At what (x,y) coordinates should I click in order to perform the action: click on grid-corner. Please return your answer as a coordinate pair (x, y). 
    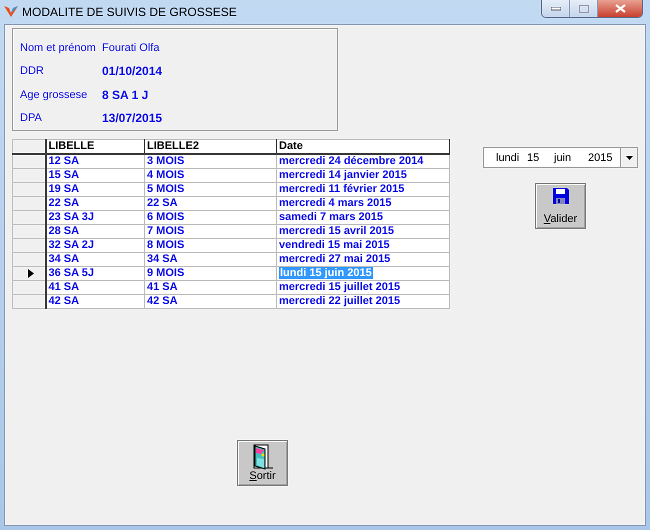
    Looking at the image, I should click on (29, 147).